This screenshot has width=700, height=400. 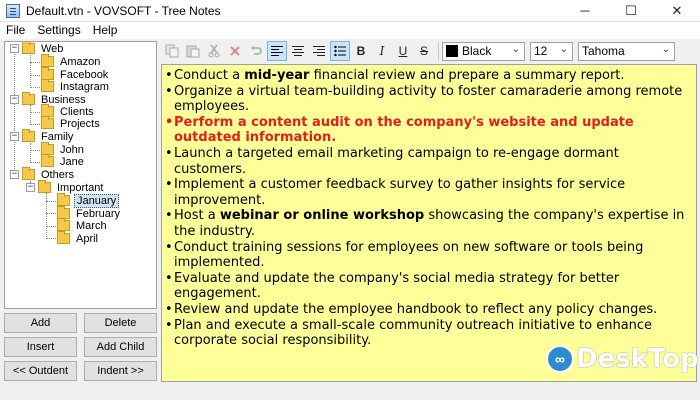 What do you see at coordinates (214, 51) in the screenshot?
I see `cut-icon` at bounding box center [214, 51].